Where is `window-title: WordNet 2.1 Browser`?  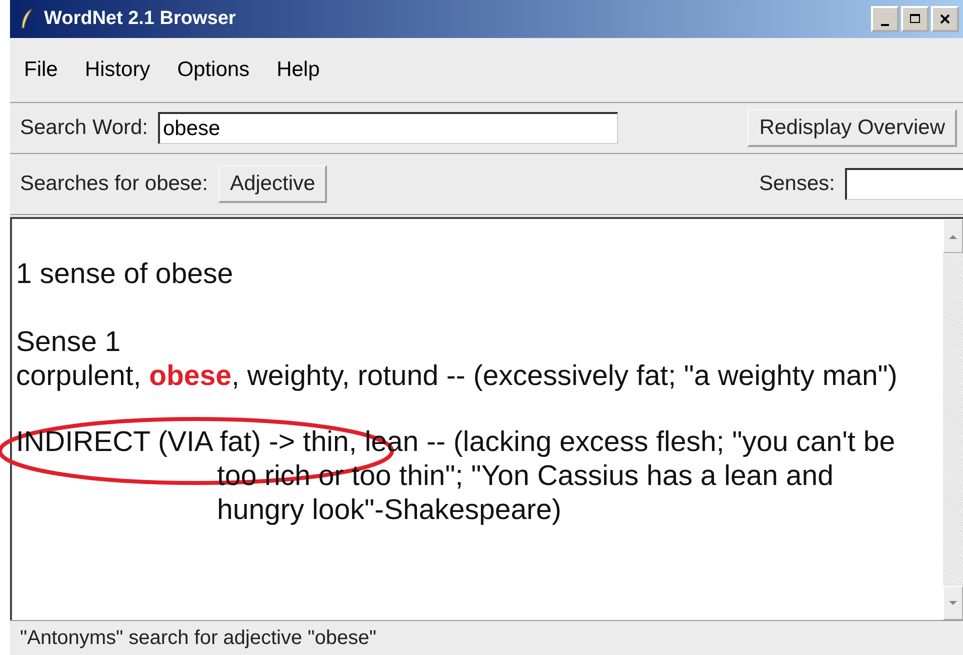 window-title: WordNet 2.1 Browser is located at coordinates (140, 19).